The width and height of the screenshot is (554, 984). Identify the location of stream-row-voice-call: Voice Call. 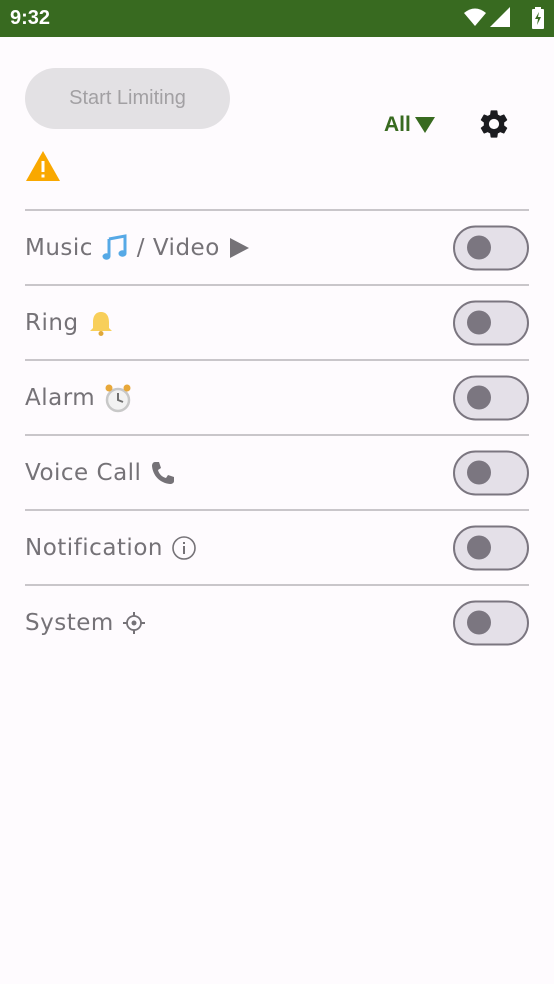
(277, 472).